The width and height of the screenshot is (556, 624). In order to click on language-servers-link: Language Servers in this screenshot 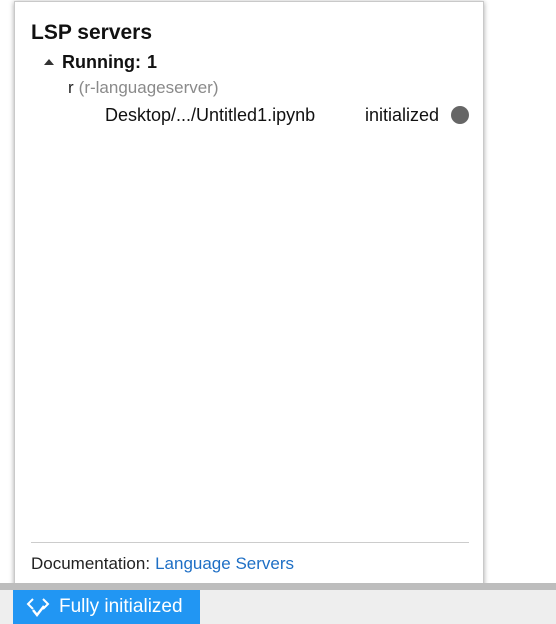, I will do `click(224, 563)`.